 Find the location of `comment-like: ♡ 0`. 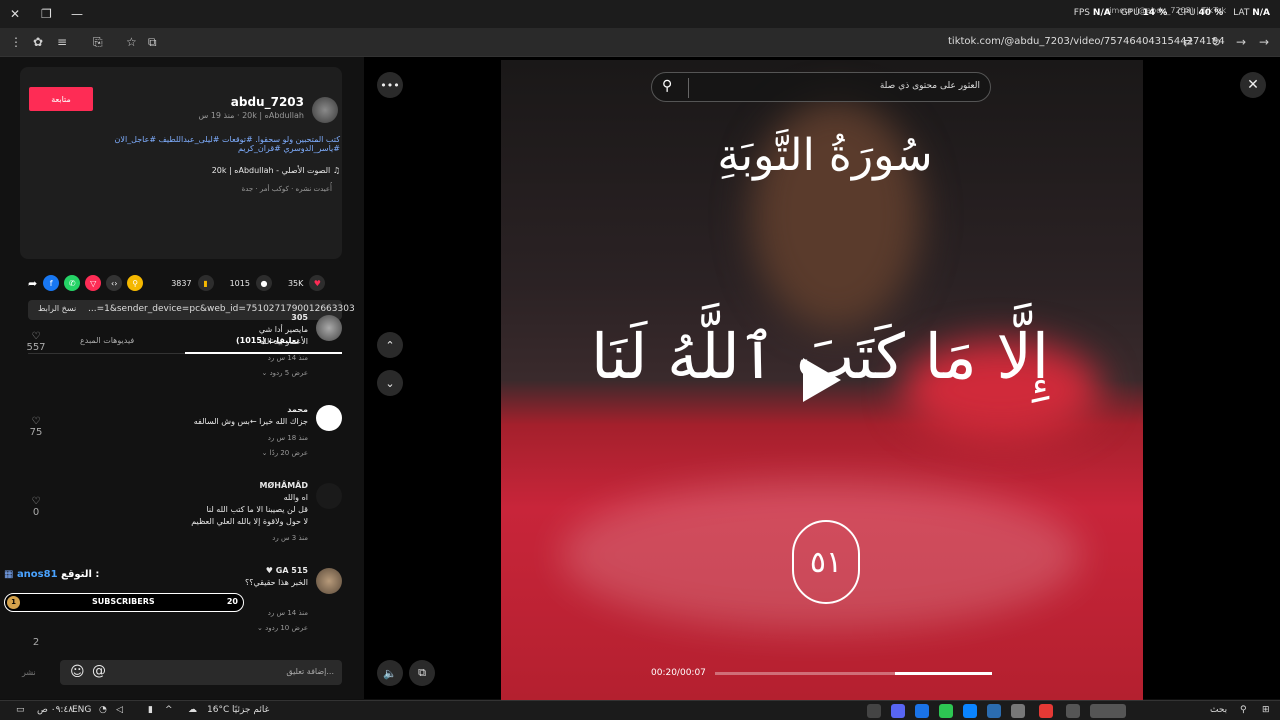

comment-like: ♡ 0 is located at coordinates (36, 507).